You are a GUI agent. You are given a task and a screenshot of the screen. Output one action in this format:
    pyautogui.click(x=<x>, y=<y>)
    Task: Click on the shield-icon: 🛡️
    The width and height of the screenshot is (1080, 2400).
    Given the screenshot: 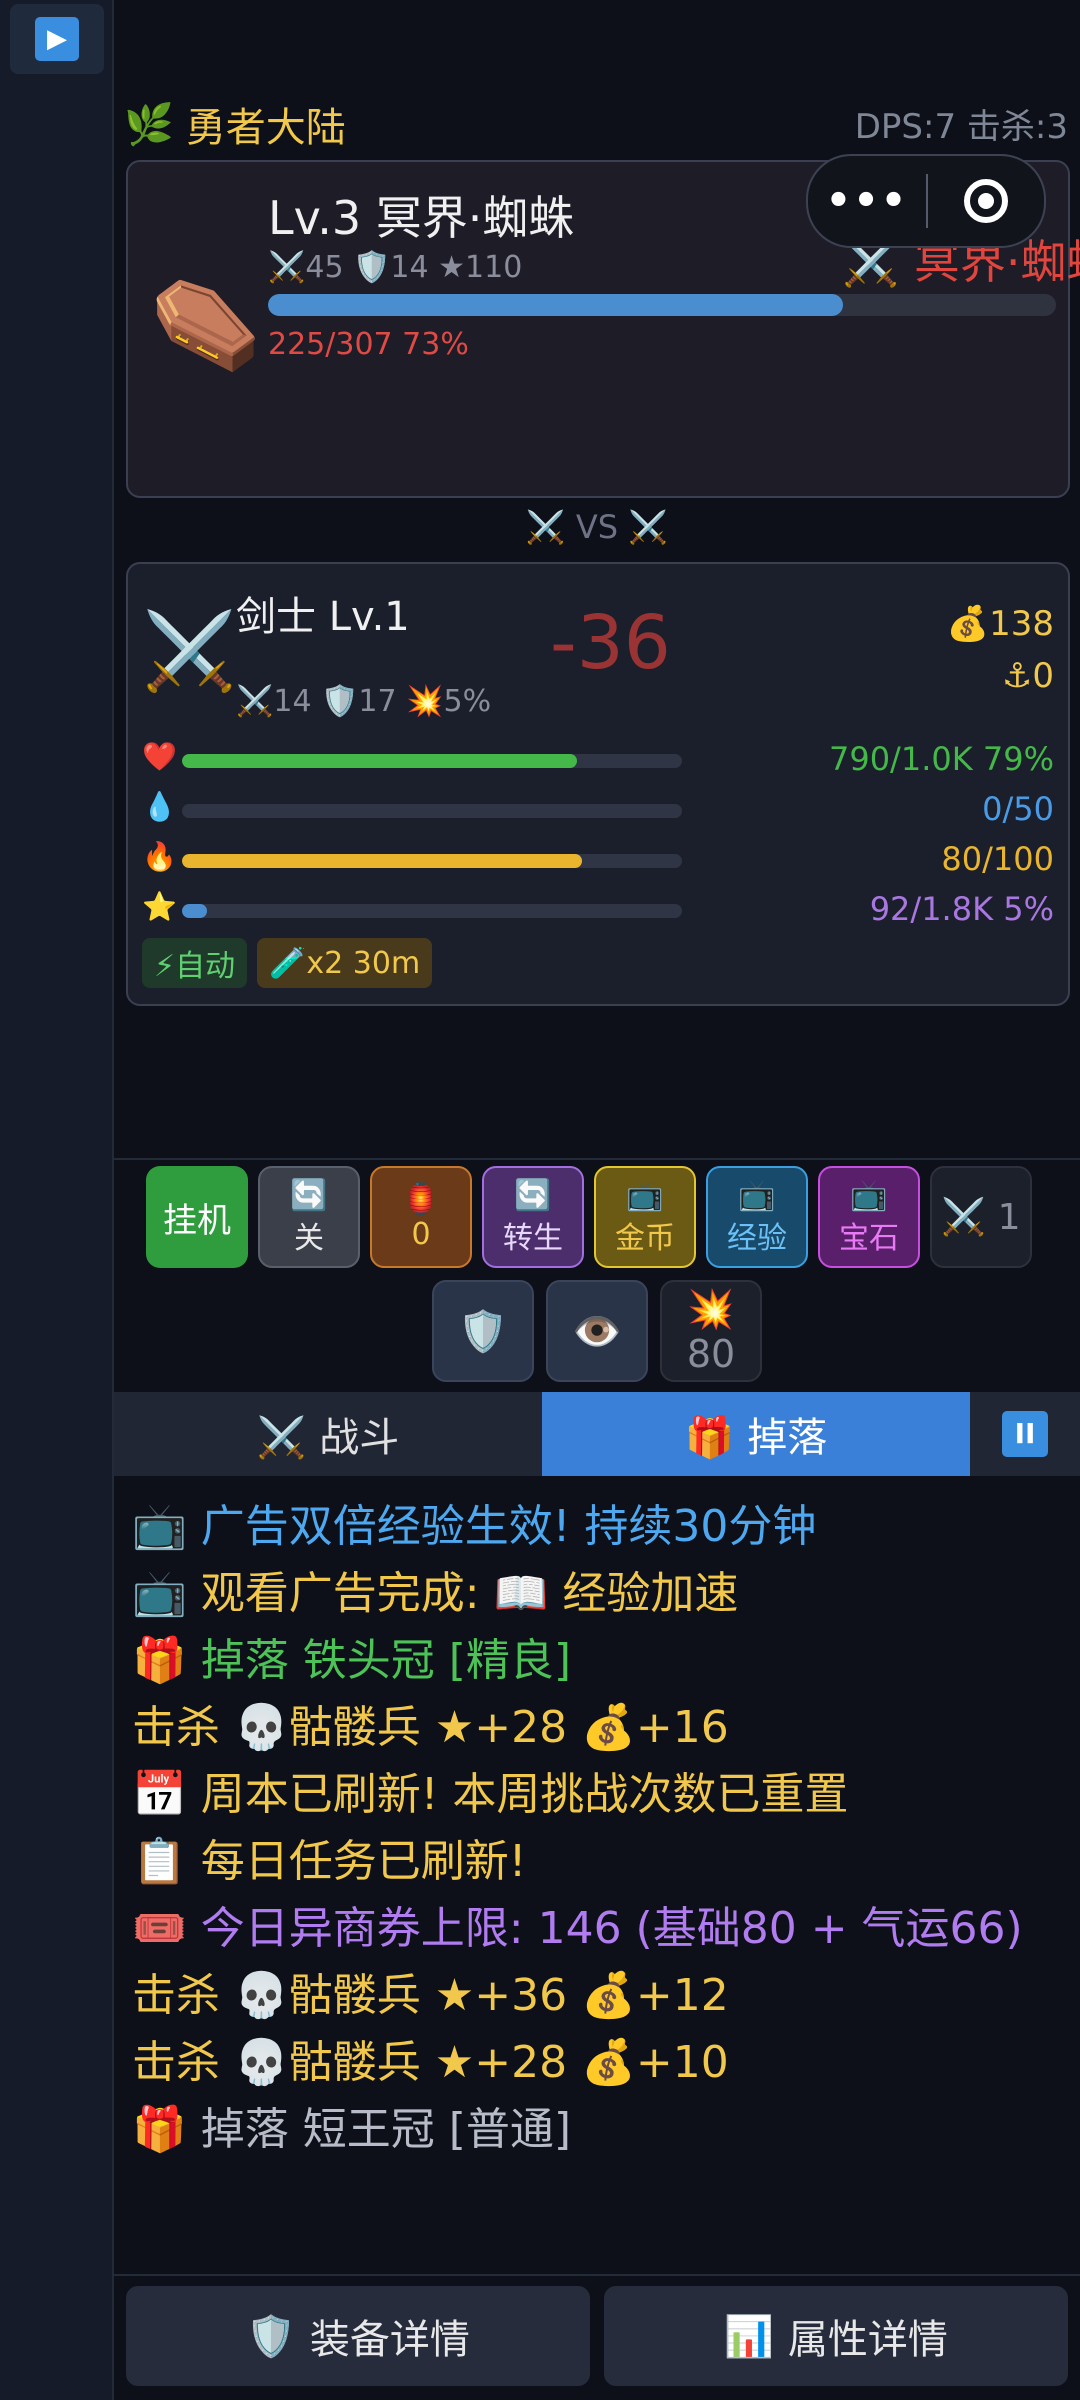 What is the action you would take?
    pyautogui.click(x=271, y=2336)
    